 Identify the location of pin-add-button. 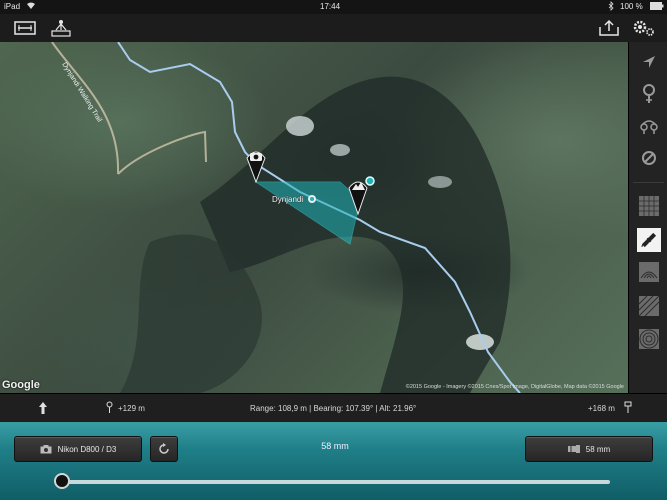
(649, 94).